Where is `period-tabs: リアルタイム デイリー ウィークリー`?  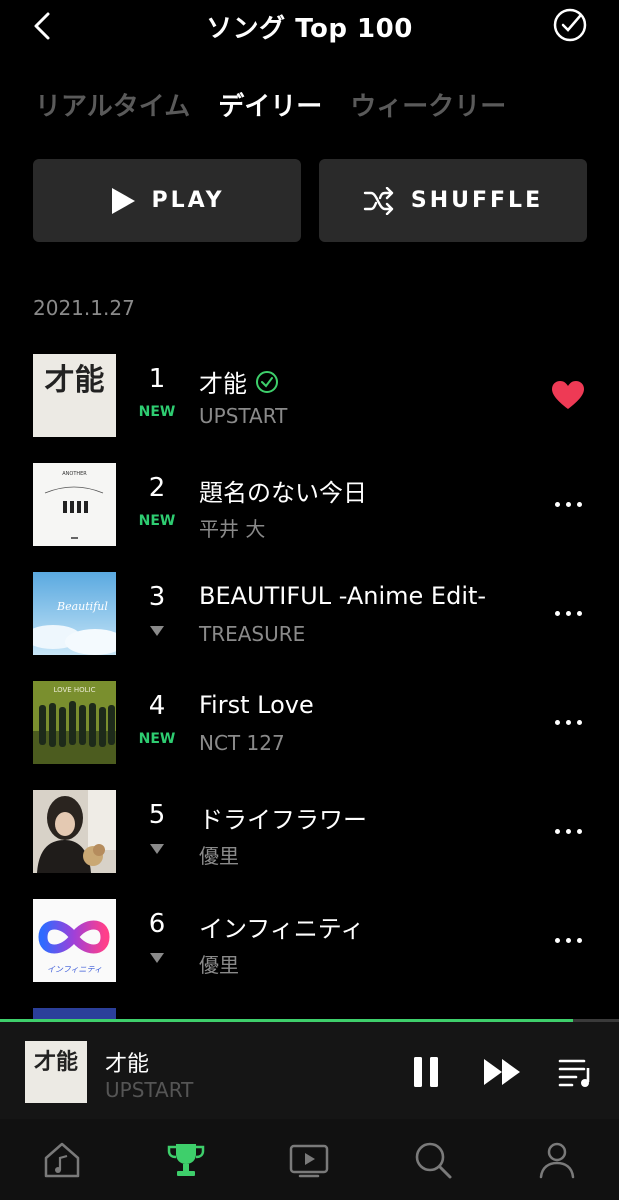 period-tabs: リアルタイム デイリー ウィークリー is located at coordinates (270, 104).